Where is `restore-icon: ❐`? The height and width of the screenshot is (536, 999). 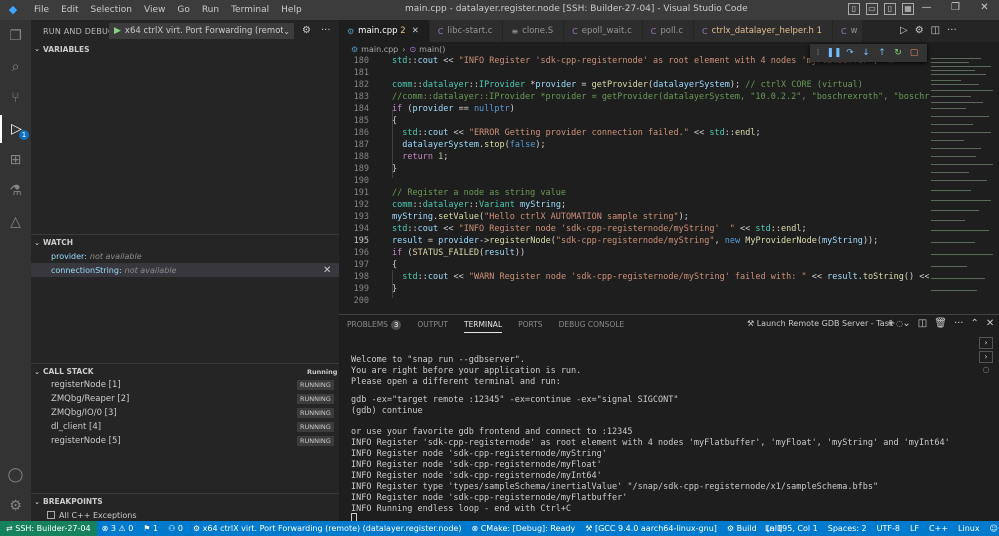
restore-icon: ❐ is located at coordinates (955, 7).